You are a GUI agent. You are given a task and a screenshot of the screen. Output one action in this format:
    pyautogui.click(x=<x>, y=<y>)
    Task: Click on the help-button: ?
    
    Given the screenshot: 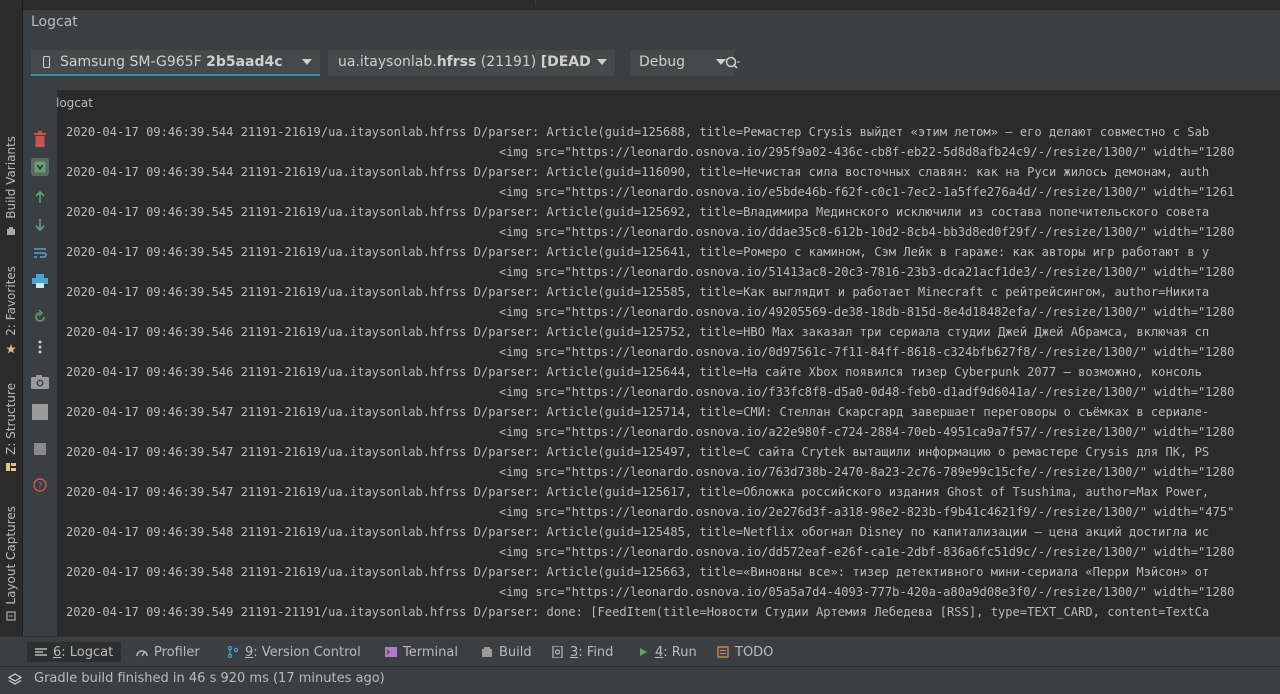 What is the action you would take?
    pyautogui.click(x=40, y=485)
    